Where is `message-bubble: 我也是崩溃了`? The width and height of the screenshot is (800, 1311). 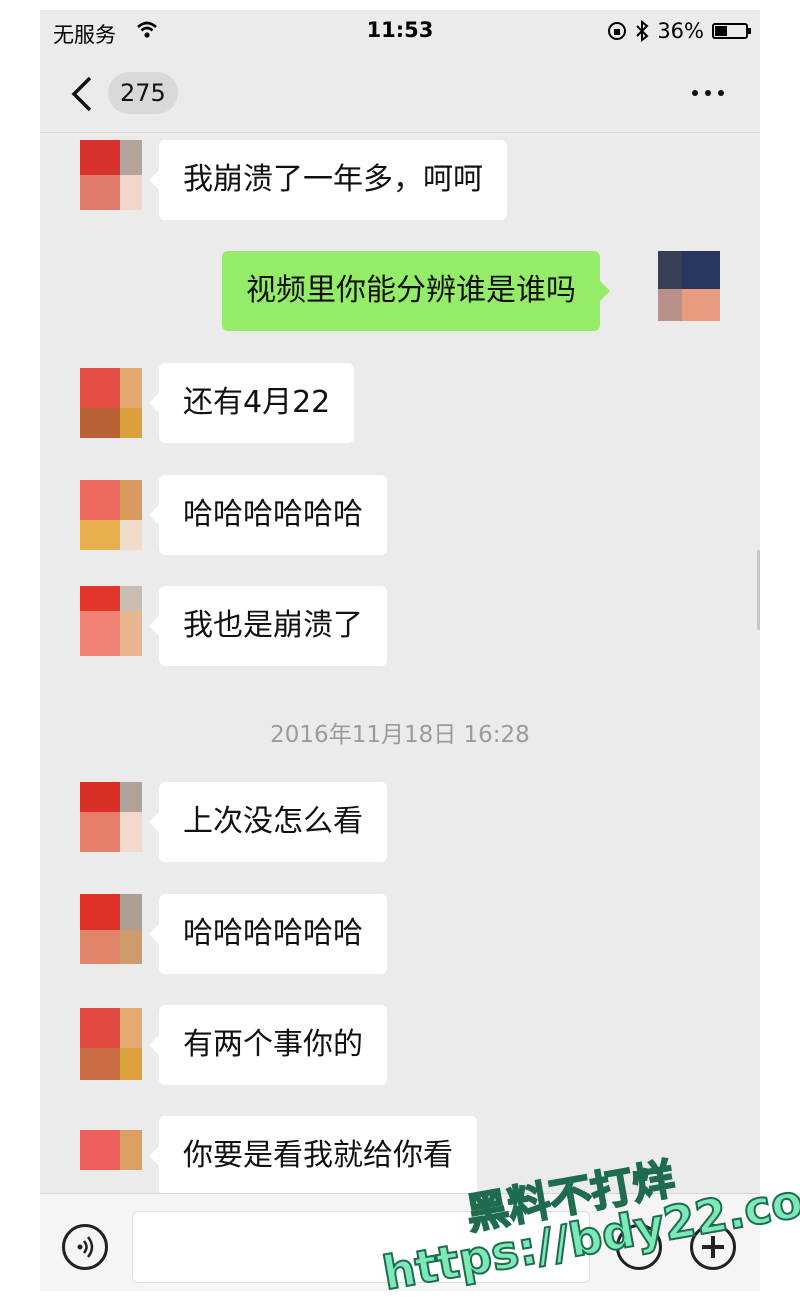 message-bubble: 我也是崩溃了 is located at coordinates (268, 626).